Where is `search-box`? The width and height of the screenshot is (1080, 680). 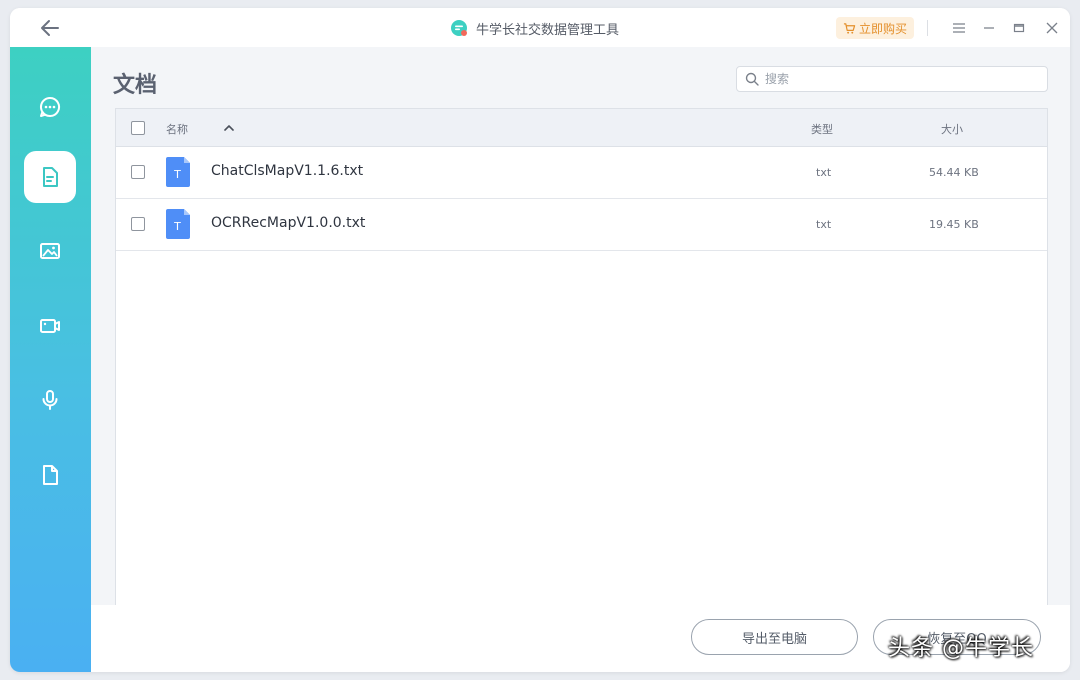
search-box is located at coordinates (892, 79).